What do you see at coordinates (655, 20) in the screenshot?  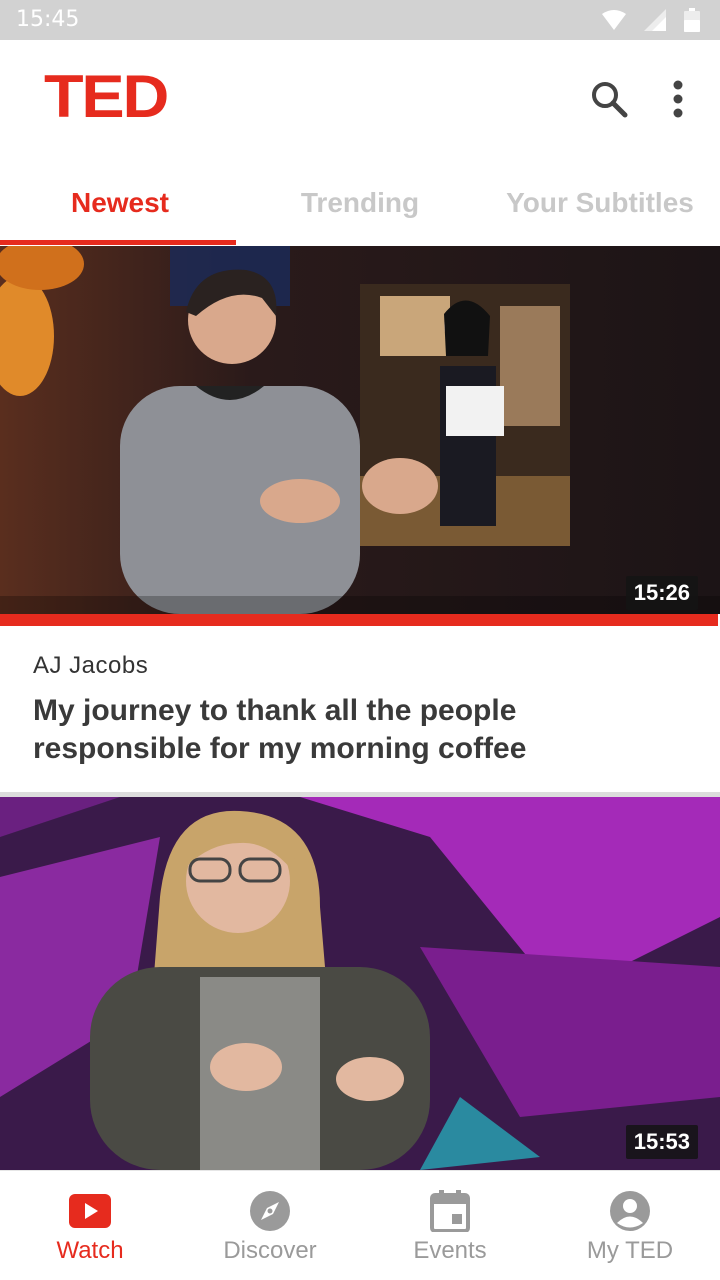 I see `signal-icon` at bounding box center [655, 20].